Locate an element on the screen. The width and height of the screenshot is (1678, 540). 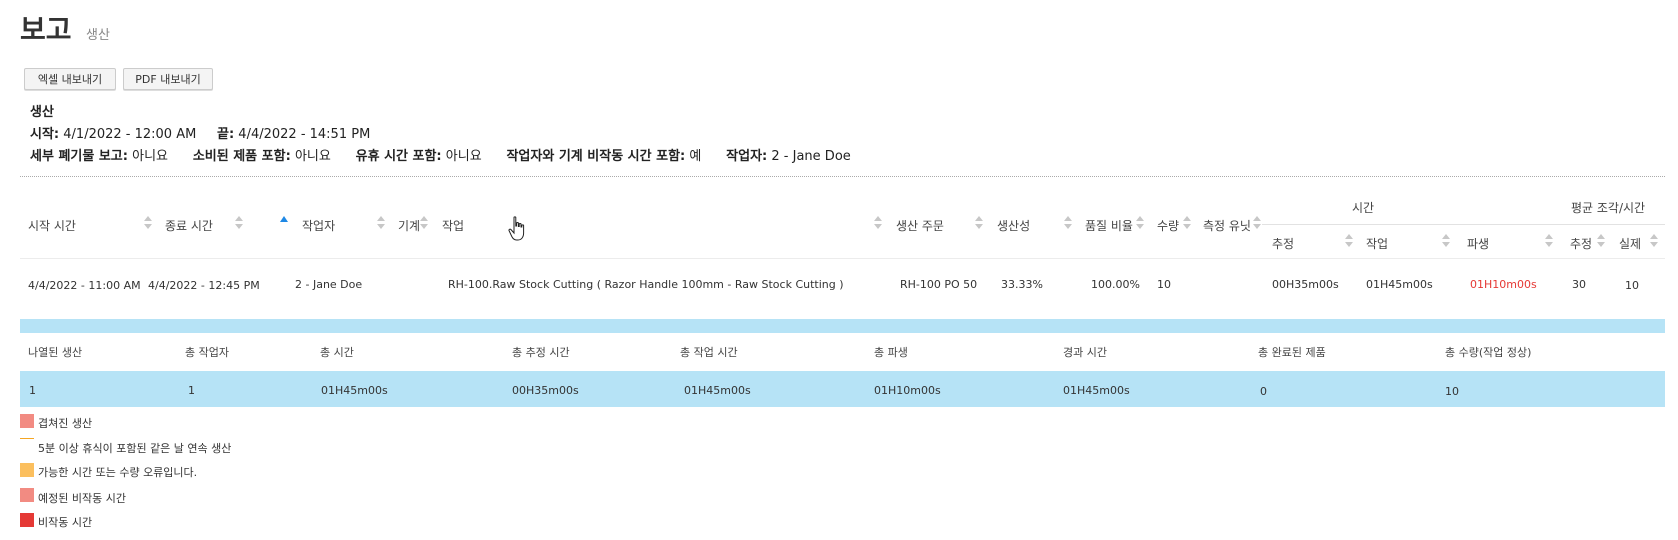
sort-asc-operator-icon is located at coordinates (284, 219).